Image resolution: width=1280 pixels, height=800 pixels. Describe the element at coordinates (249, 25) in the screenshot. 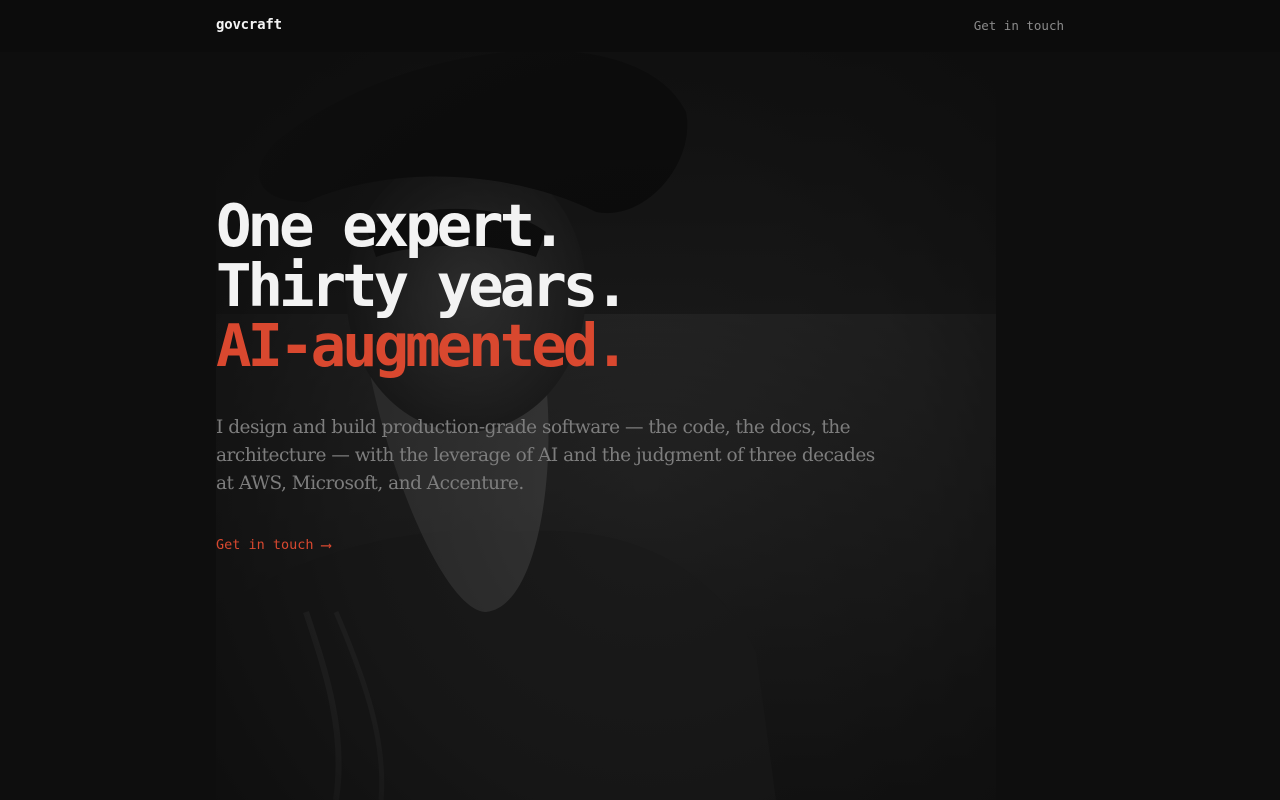

I see `brand-logo: govcraft` at that location.